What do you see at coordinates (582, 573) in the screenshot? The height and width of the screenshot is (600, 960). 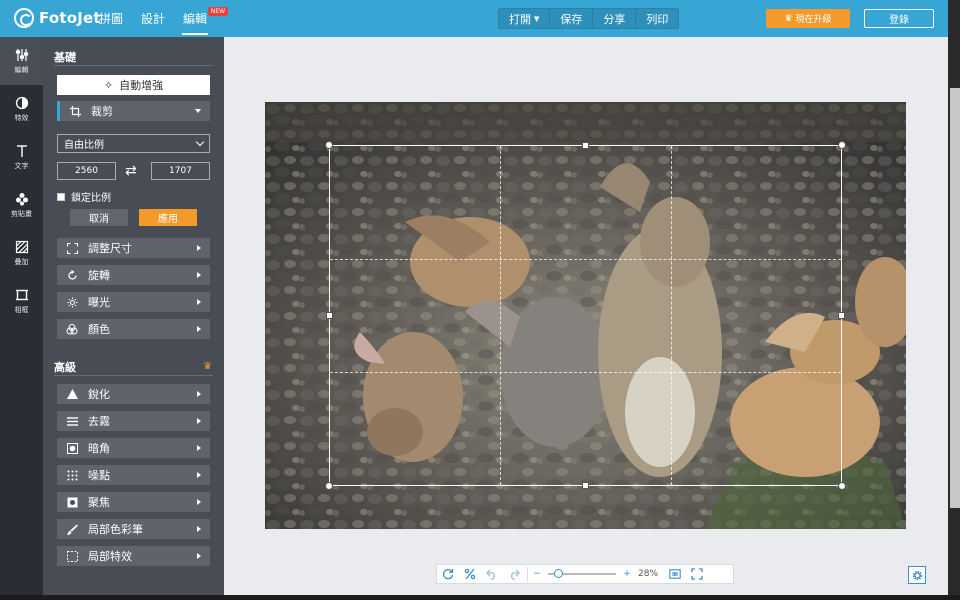 I see `zoom-slider` at bounding box center [582, 573].